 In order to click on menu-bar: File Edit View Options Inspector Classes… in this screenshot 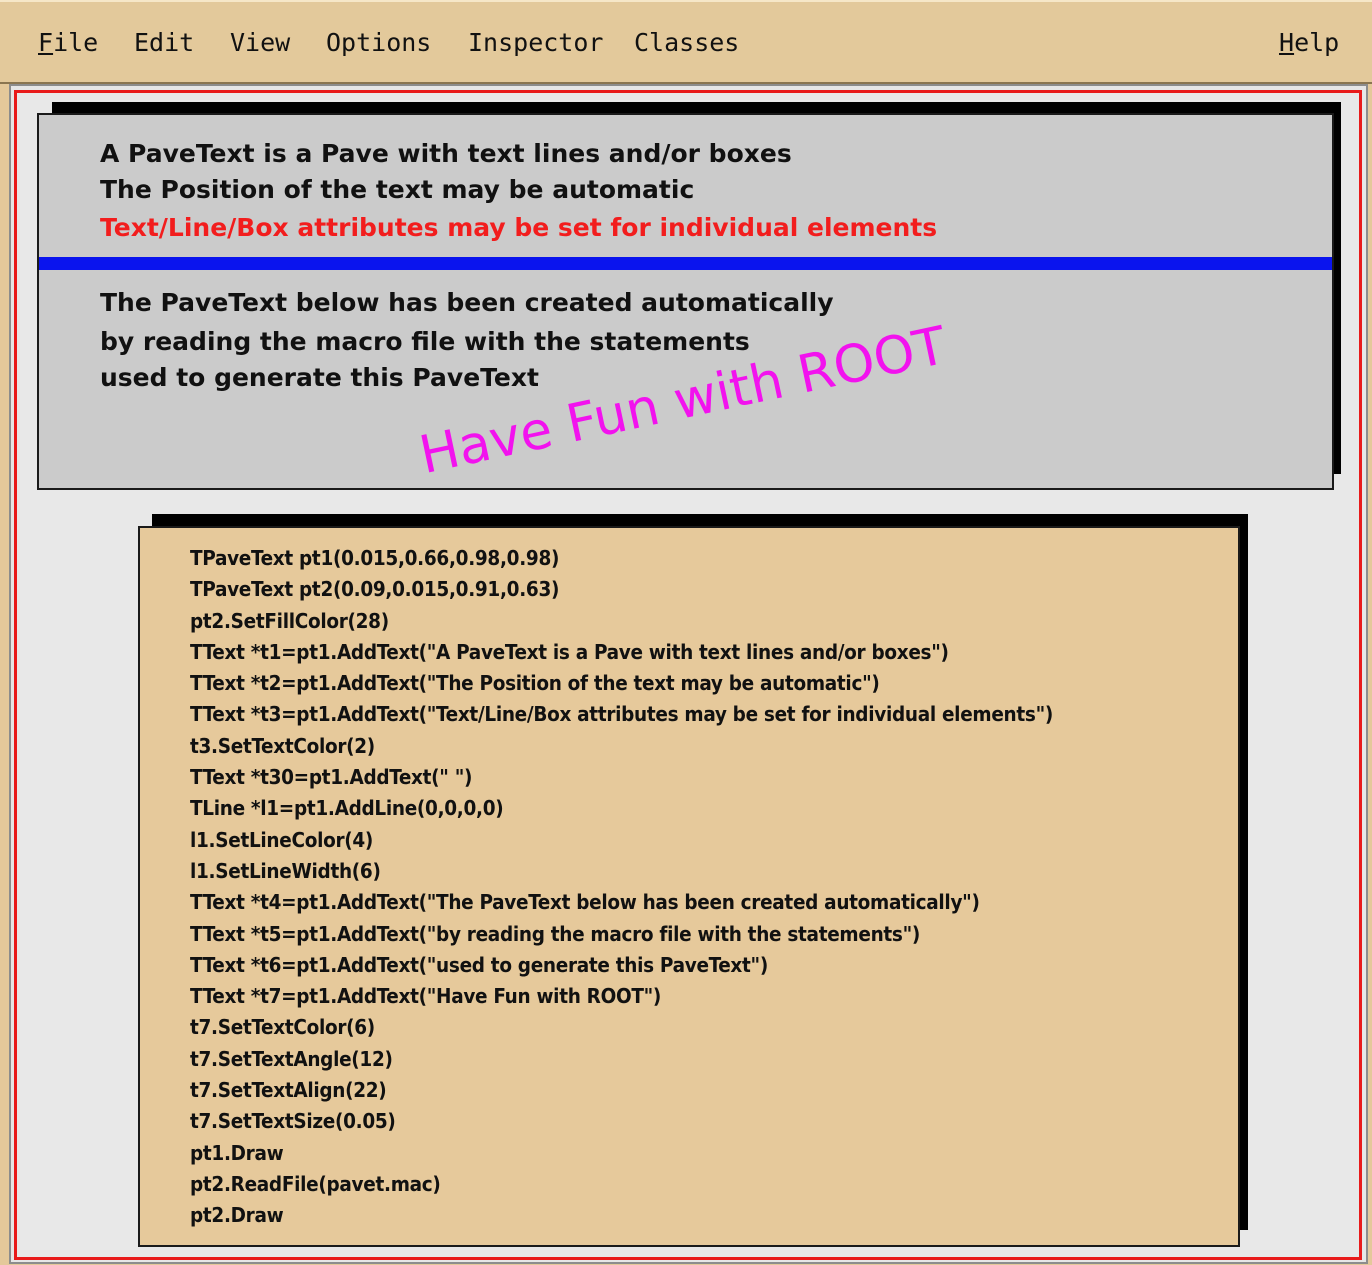, I will do `click(686, 42)`.